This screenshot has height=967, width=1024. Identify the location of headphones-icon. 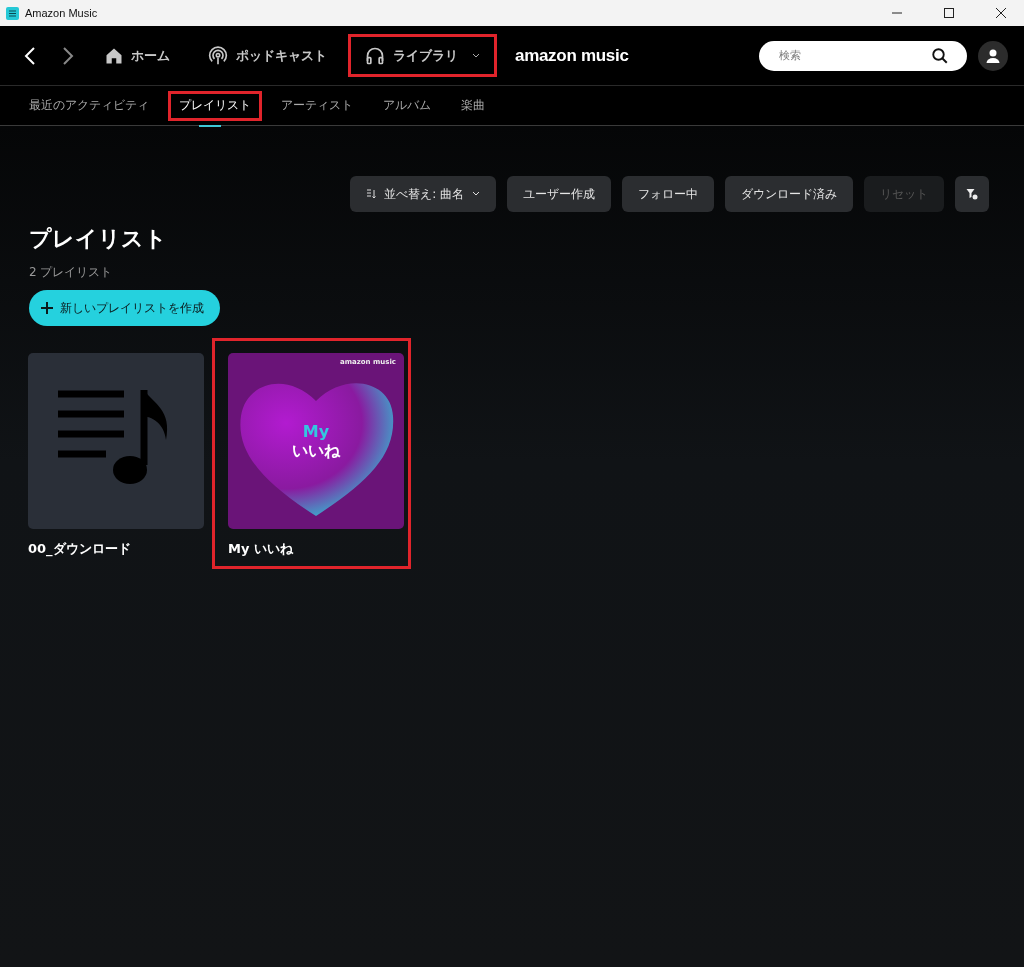
(375, 55).